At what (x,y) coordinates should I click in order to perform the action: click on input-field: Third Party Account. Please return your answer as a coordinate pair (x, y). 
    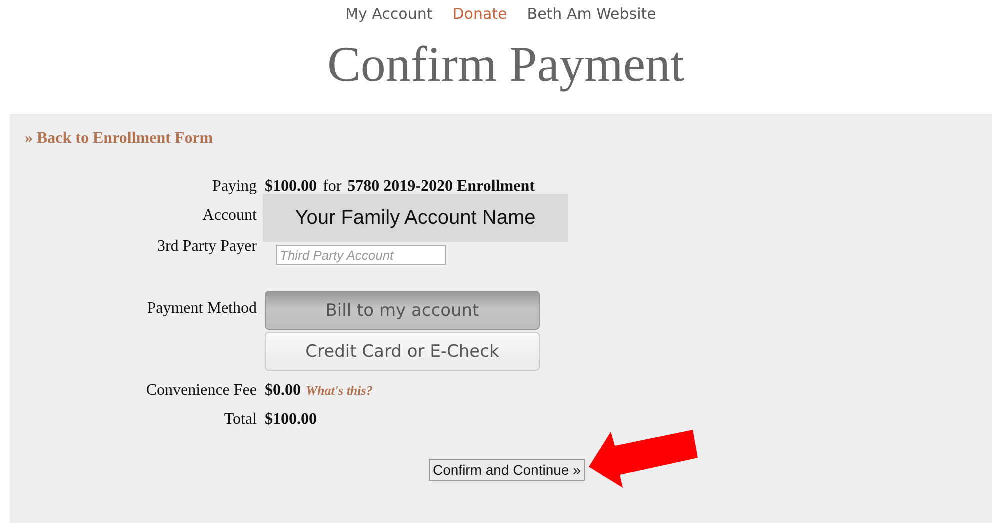
    Looking at the image, I should click on (361, 255).